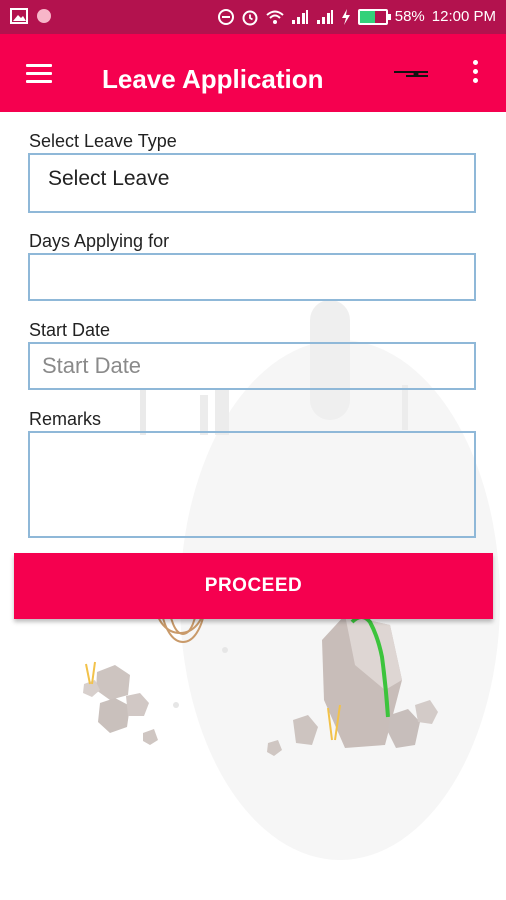 This screenshot has width=506, height=900. What do you see at coordinates (411, 74) in the screenshot?
I see `toggle-icon` at bounding box center [411, 74].